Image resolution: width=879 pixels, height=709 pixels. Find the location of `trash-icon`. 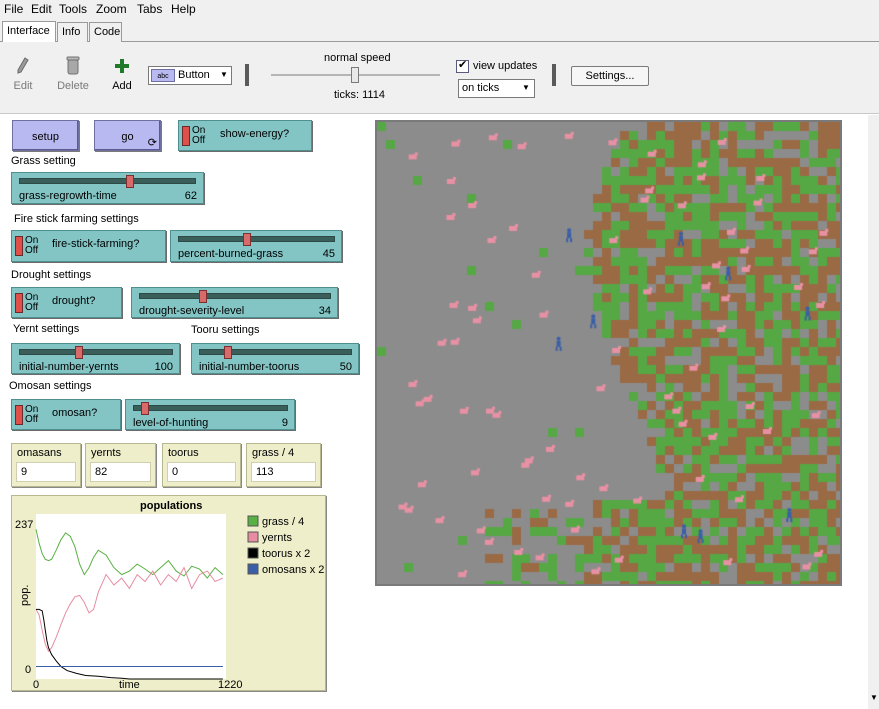

trash-icon is located at coordinates (73, 65).